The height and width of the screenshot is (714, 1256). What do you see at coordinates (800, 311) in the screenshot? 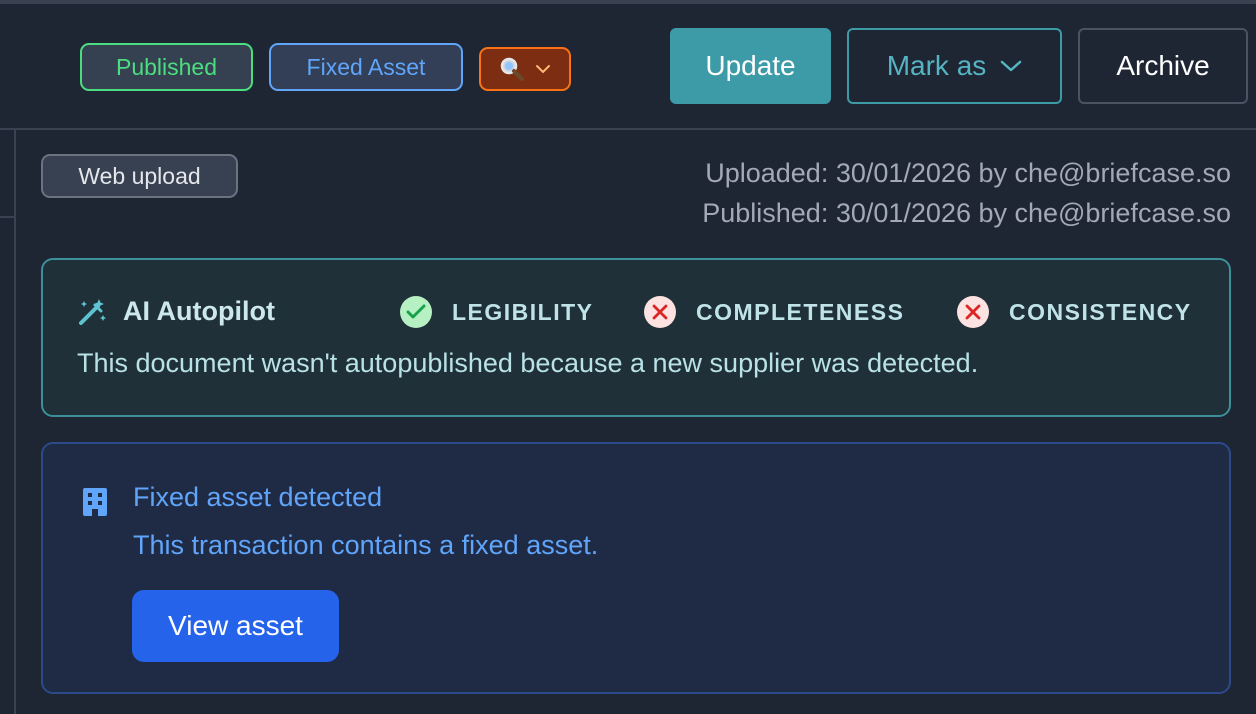
I see `check-label: COMPLETENESS` at bounding box center [800, 311].